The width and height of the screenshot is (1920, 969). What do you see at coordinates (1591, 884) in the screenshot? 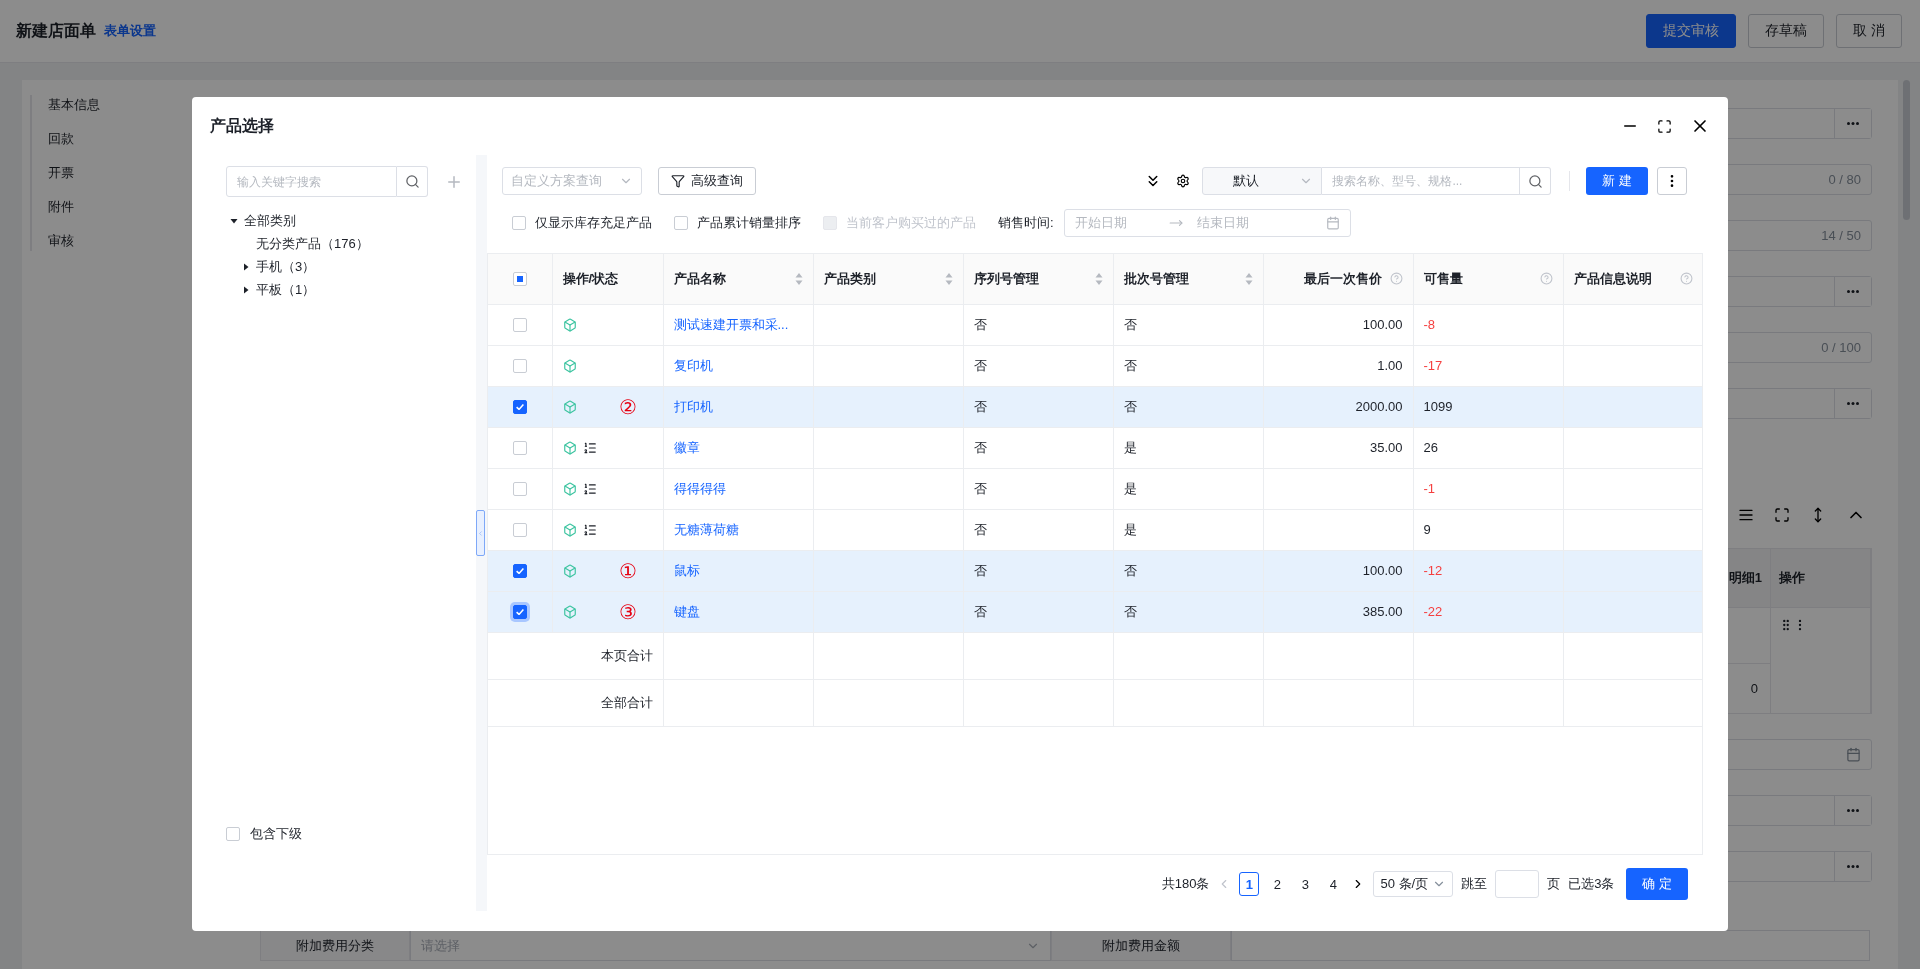
I see `selected-count: 已选3条` at bounding box center [1591, 884].